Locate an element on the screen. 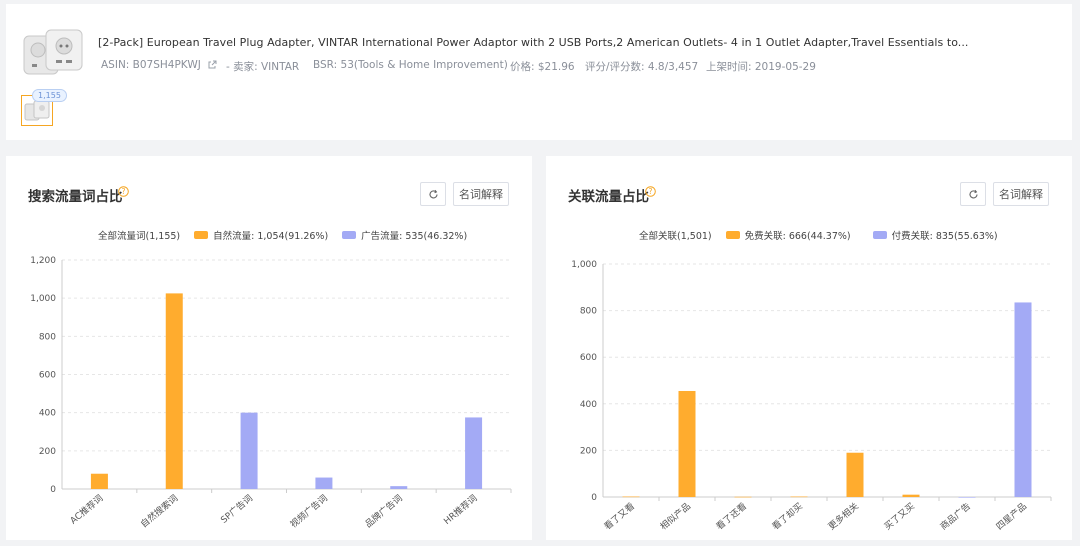 The image size is (1080, 546). external-link-icon is located at coordinates (212, 65).